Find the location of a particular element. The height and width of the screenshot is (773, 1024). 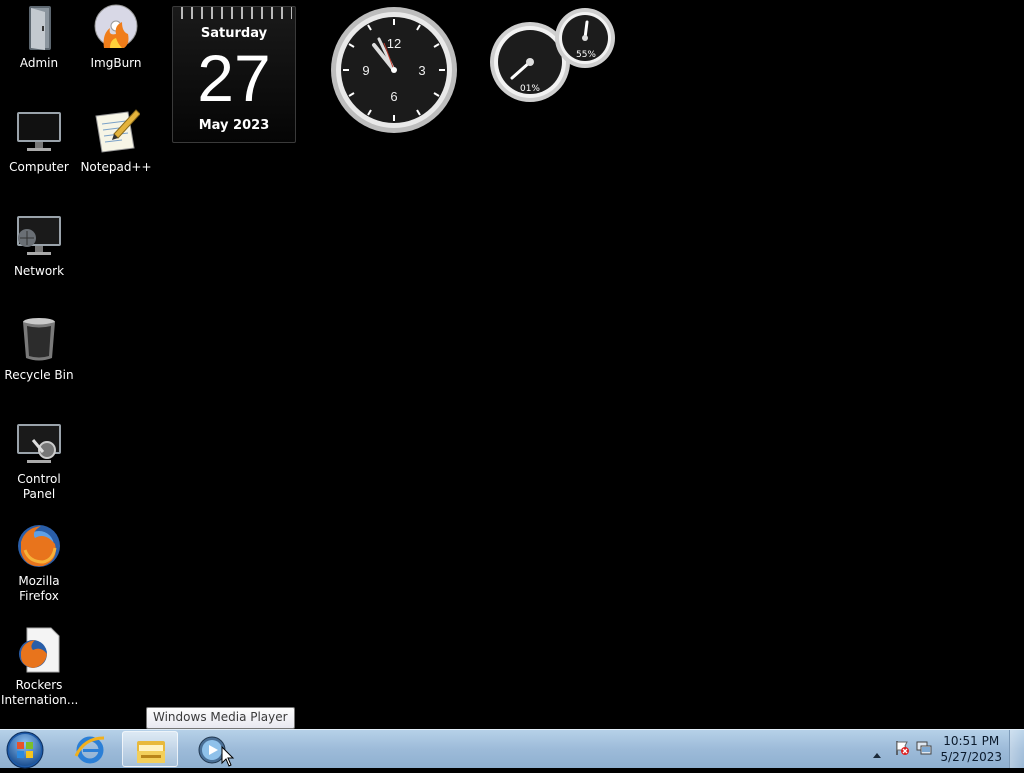

mouse-cursor-icon is located at coordinates (228, 758).